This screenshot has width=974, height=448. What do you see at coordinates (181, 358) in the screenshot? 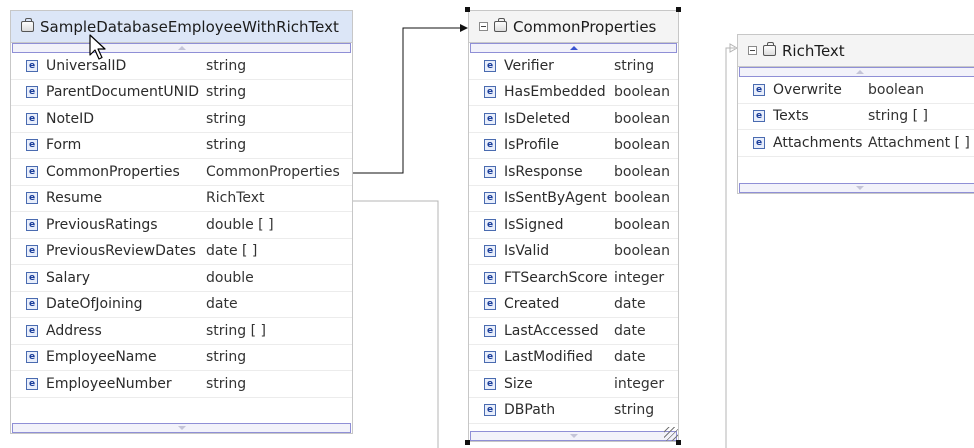
I see `field-row: e EmployeeName string` at bounding box center [181, 358].